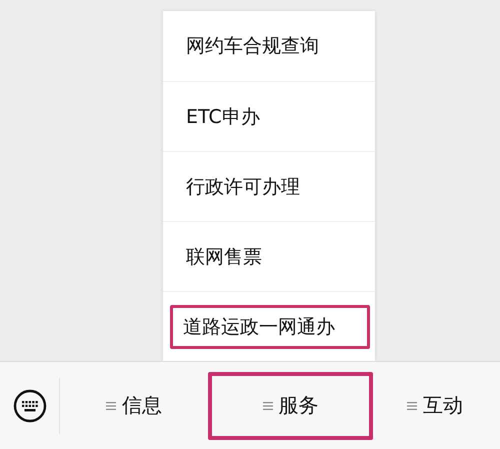 This screenshot has height=449, width=500. What do you see at coordinates (290, 406) in the screenshot?
I see `menu-tab: 服务` at bounding box center [290, 406].